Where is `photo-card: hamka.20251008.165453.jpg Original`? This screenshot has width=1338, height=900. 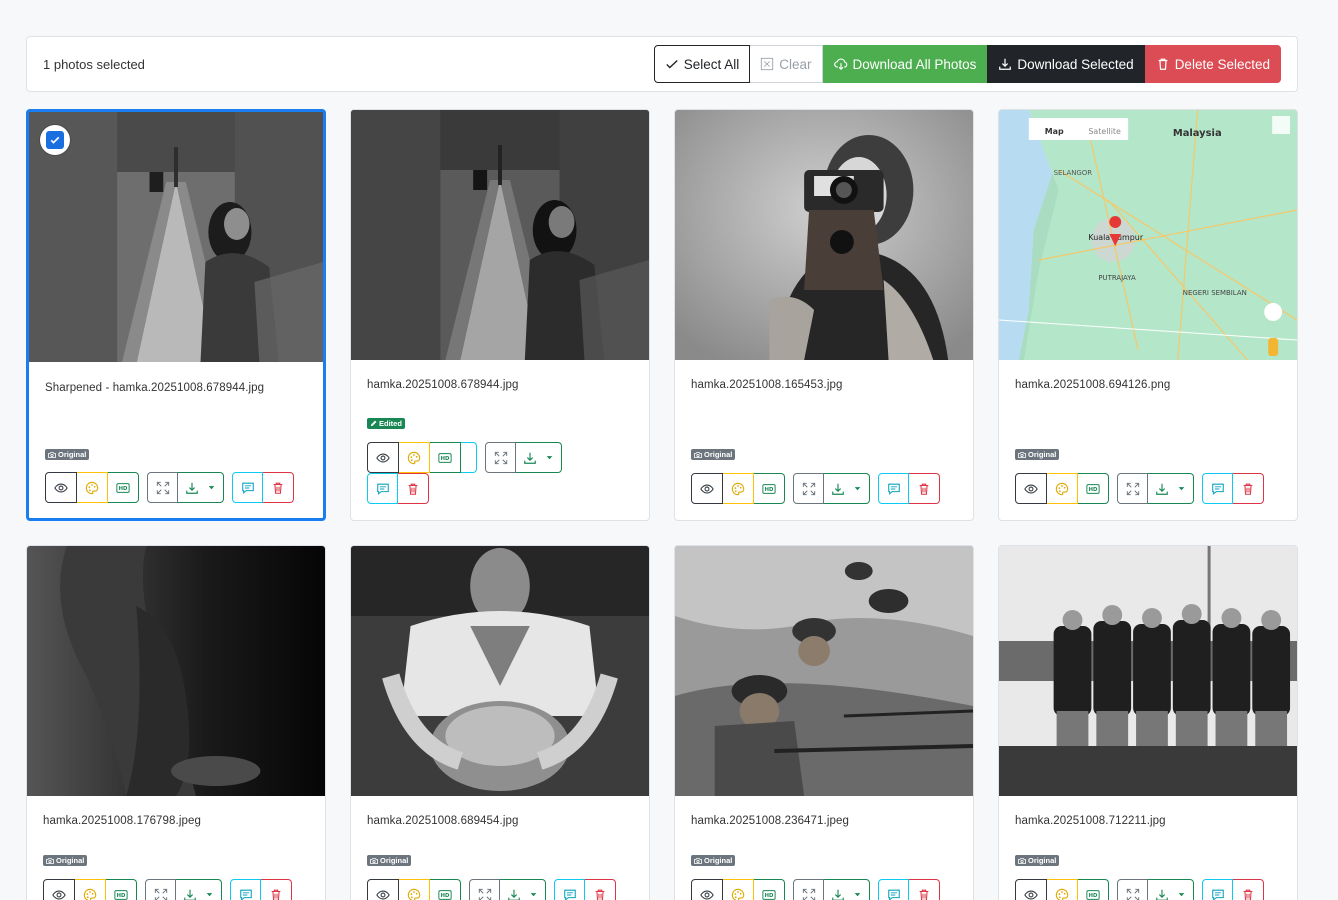 photo-card: hamka.20251008.165453.jpg Original is located at coordinates (824, 315).